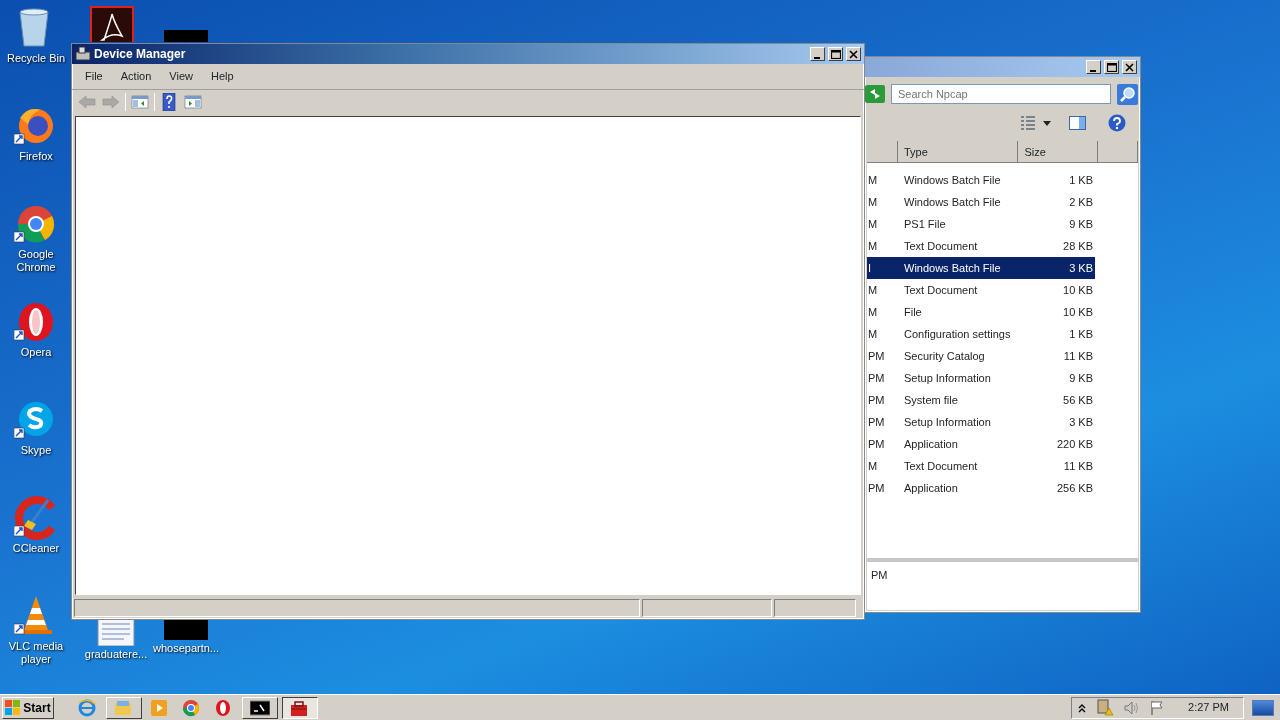 The image size is (1280, 720). I want to click on console-tree-button, so click(140, 101).